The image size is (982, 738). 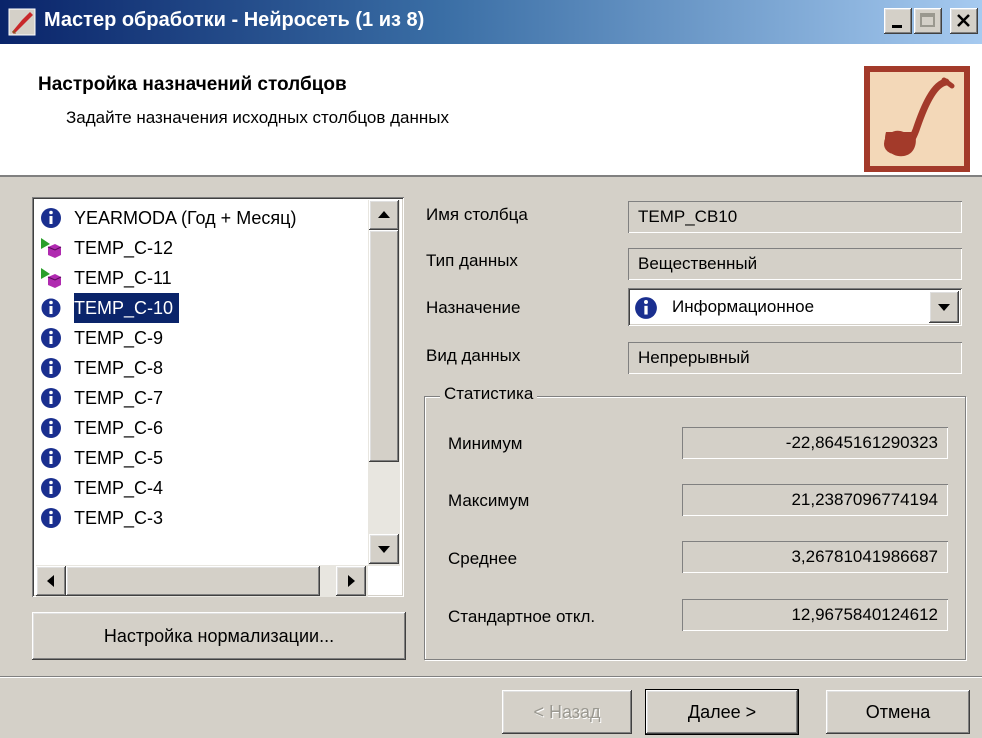 What do you see at coordinates (815, 615) in the screenshot?
I see `std-value: 12,9675840124612` at bounding box center [815, 615].